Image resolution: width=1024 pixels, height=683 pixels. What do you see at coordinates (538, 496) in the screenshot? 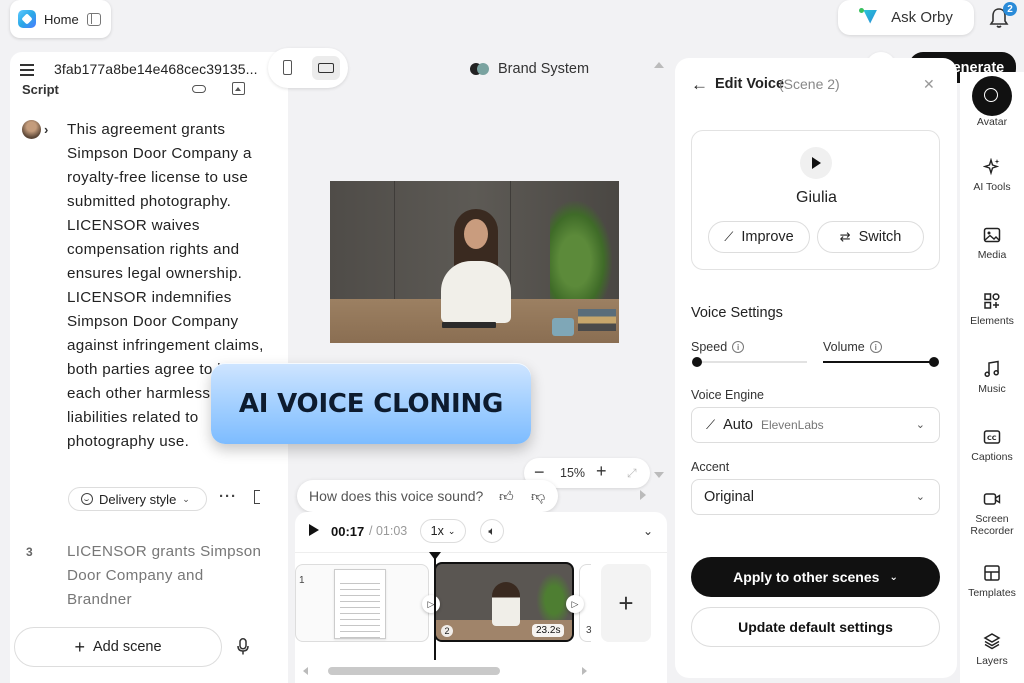
I see `thumbs-down-icon: 👎︎` at bounding box center [538, 496].